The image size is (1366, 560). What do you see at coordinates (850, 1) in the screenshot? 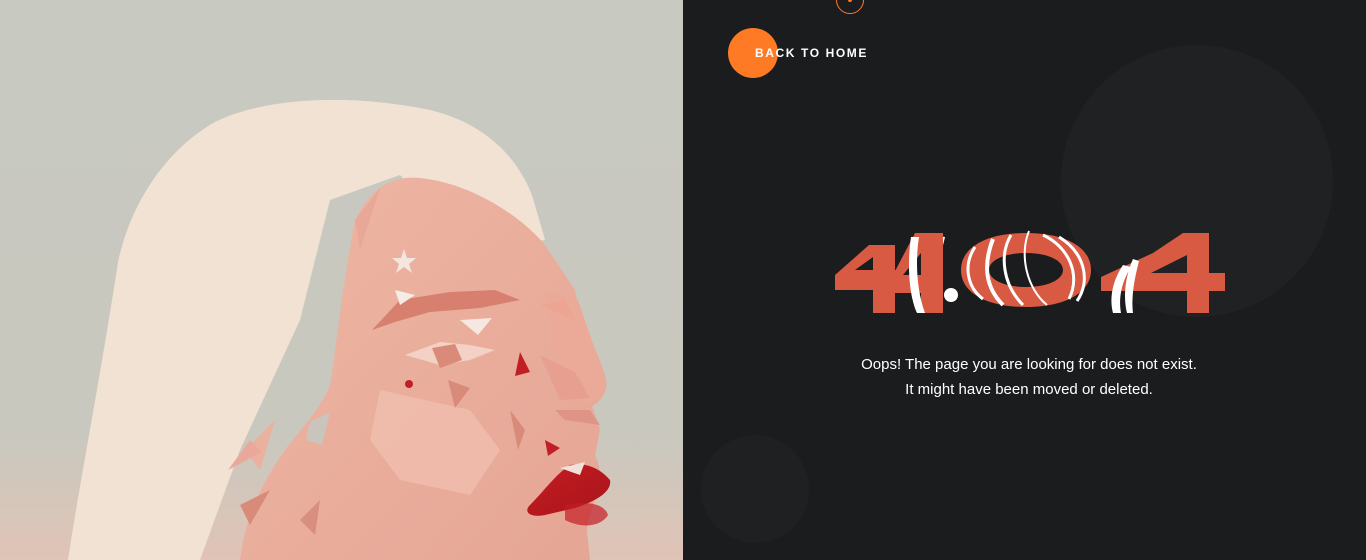
I see `ring-dot` at bounding box center [850, 1].